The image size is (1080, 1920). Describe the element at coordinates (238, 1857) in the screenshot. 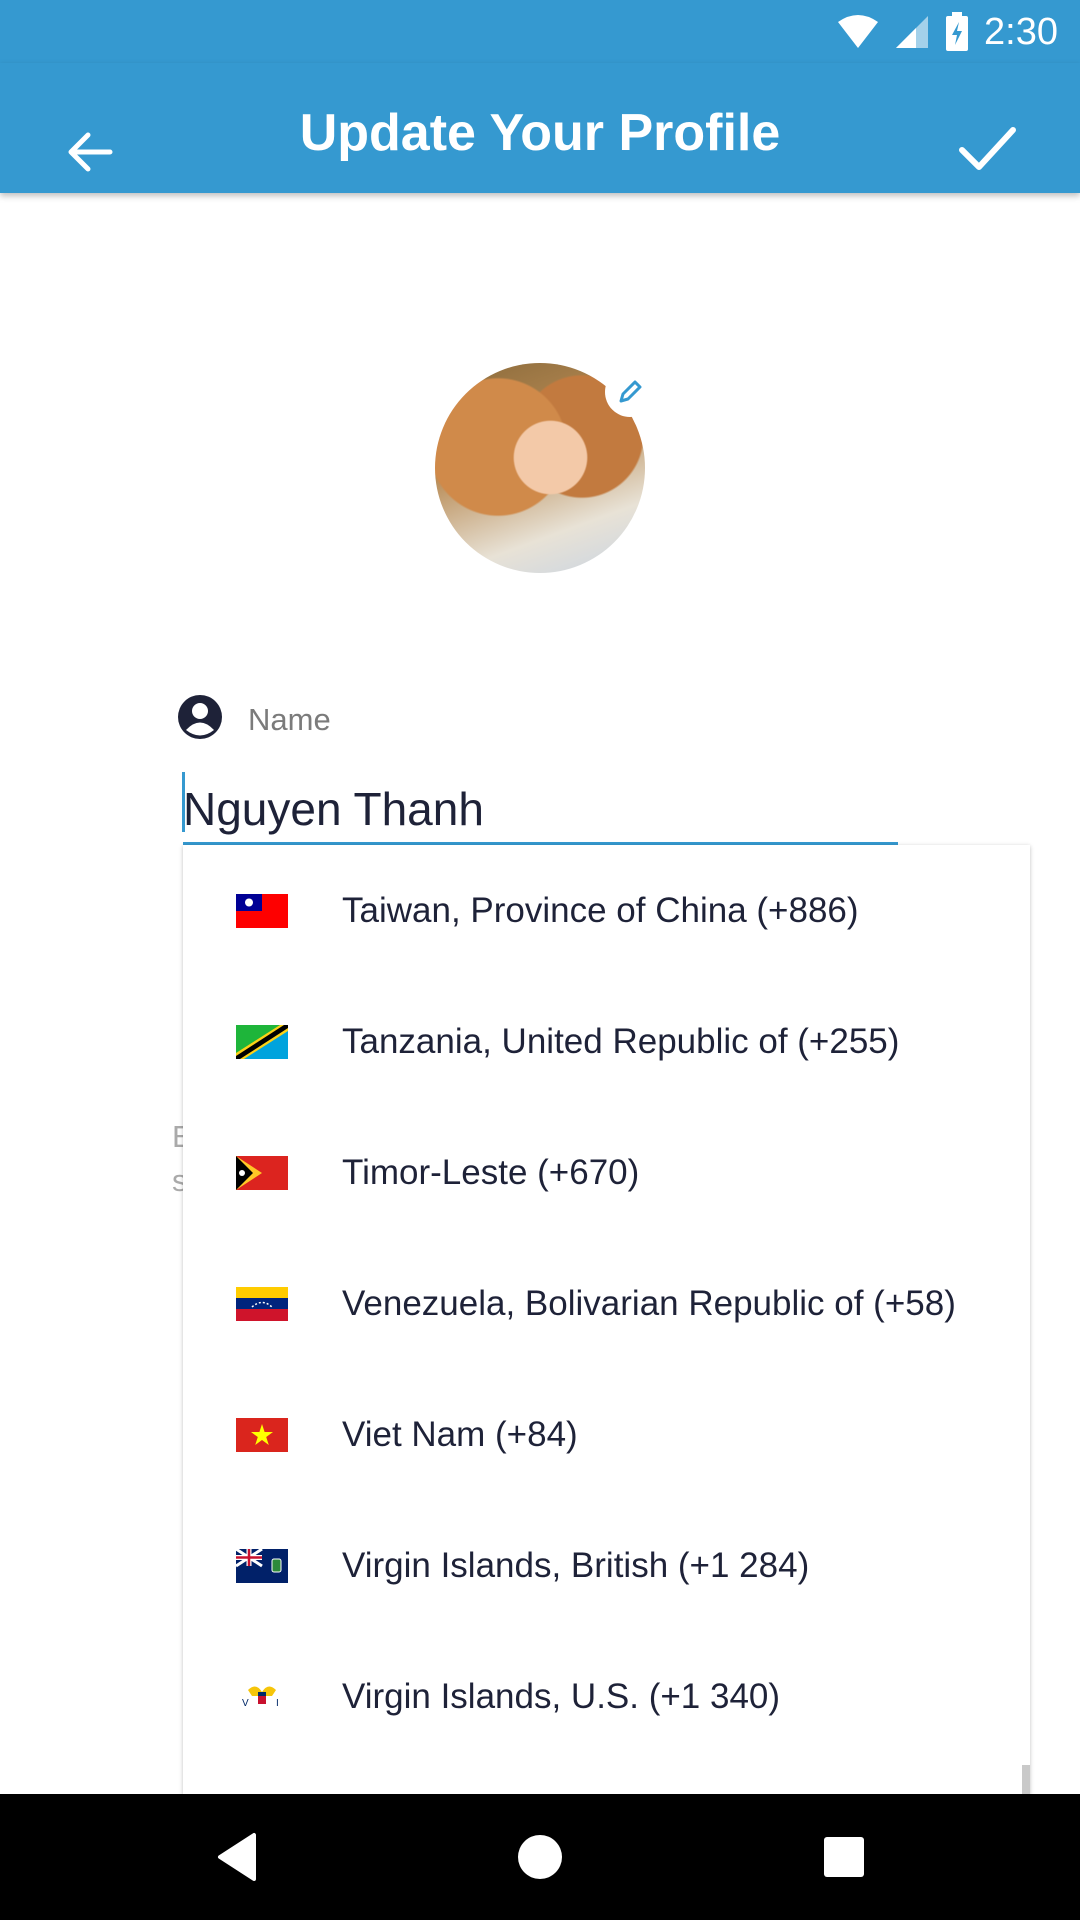

I see `back-triangle-icon` at that location.